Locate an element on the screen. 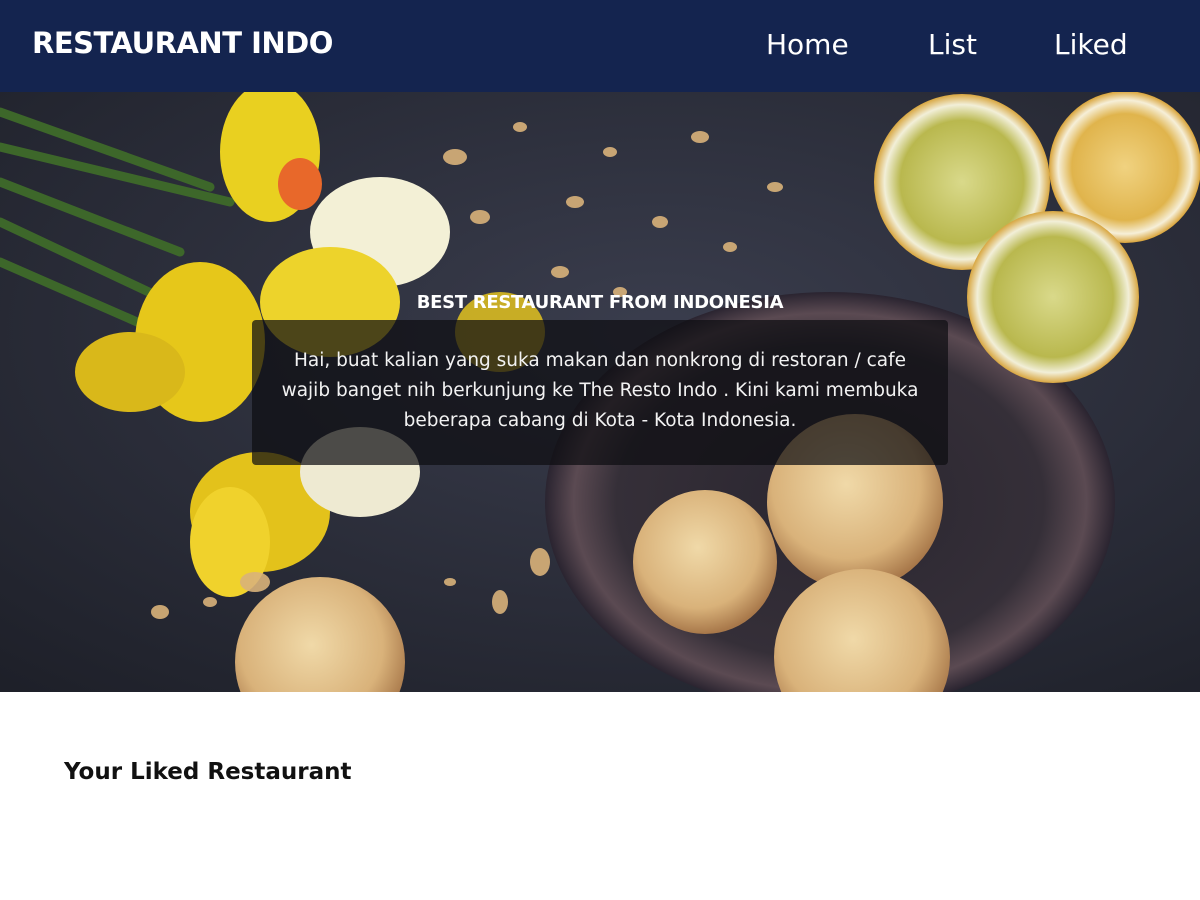  app-header: RESTAURANT INDO Home List Liked is located at coordinates (600, 46).